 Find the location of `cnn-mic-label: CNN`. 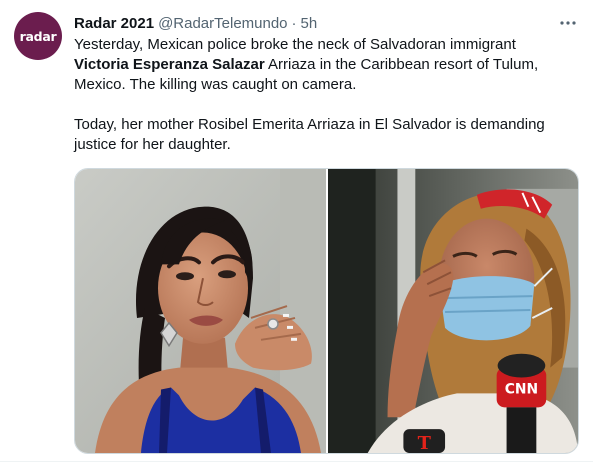

cnn-mic-label: CNN is located at coordinates (521, 389).